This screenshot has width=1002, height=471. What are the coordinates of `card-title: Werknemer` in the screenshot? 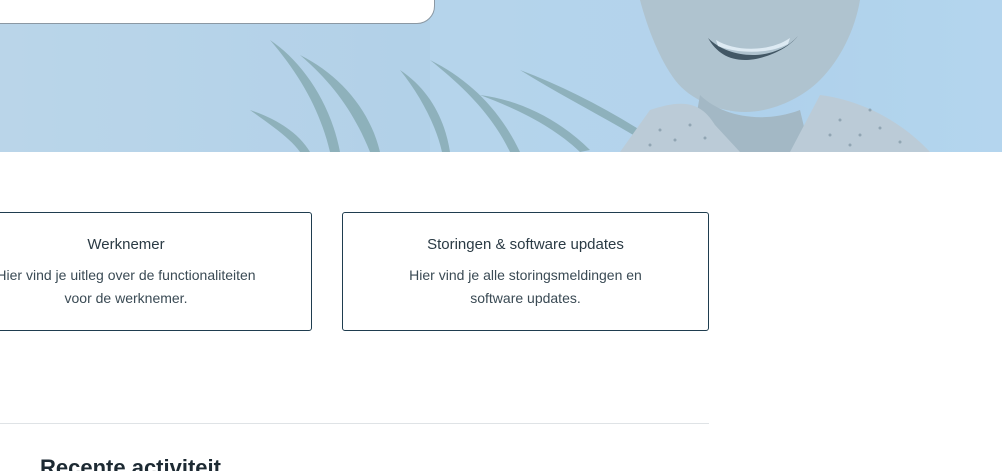 It's located at (126, 244).